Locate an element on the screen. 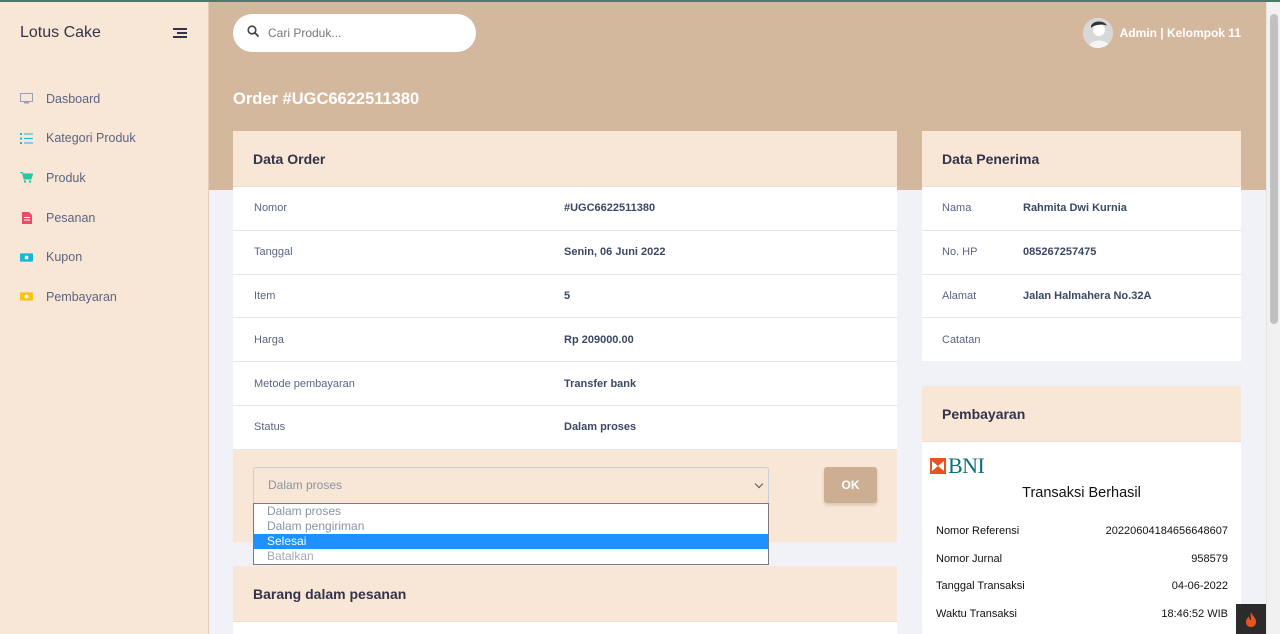 The width and height of the screenshot is (1280, 634). row-value: Rp 209000.00 is located at coordinates (599, 339).